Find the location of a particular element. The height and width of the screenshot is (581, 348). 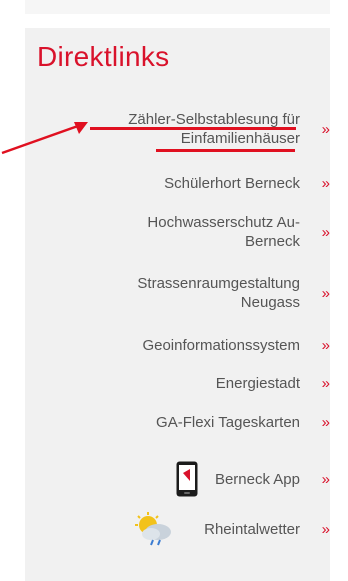

link-energiestadt: Energiestadt » is located at coordinates (272, 383).